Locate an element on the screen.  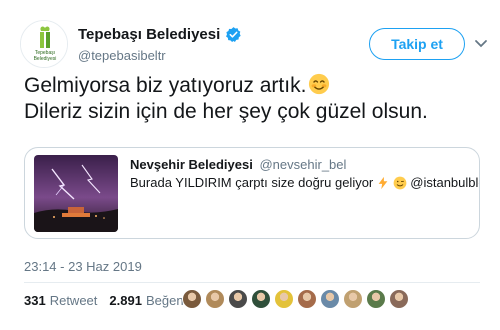
tweet-timestamp: 23:14 - 23 Haz 2019 is located at coordinates (83, 266).